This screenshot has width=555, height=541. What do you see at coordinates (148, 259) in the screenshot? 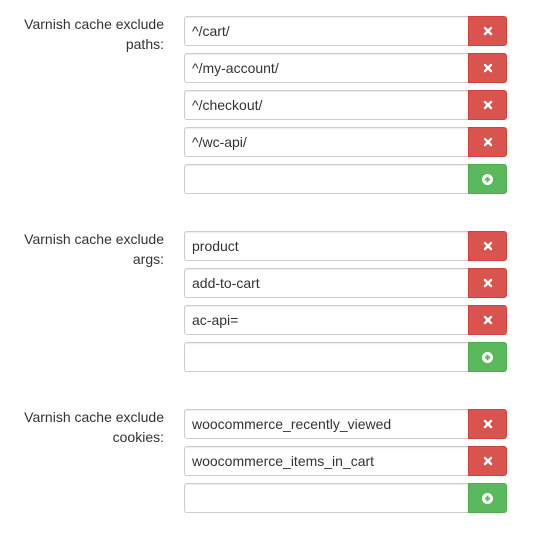
I see `exclude-args-label-line2: args:` at bounding box center [148, 259].